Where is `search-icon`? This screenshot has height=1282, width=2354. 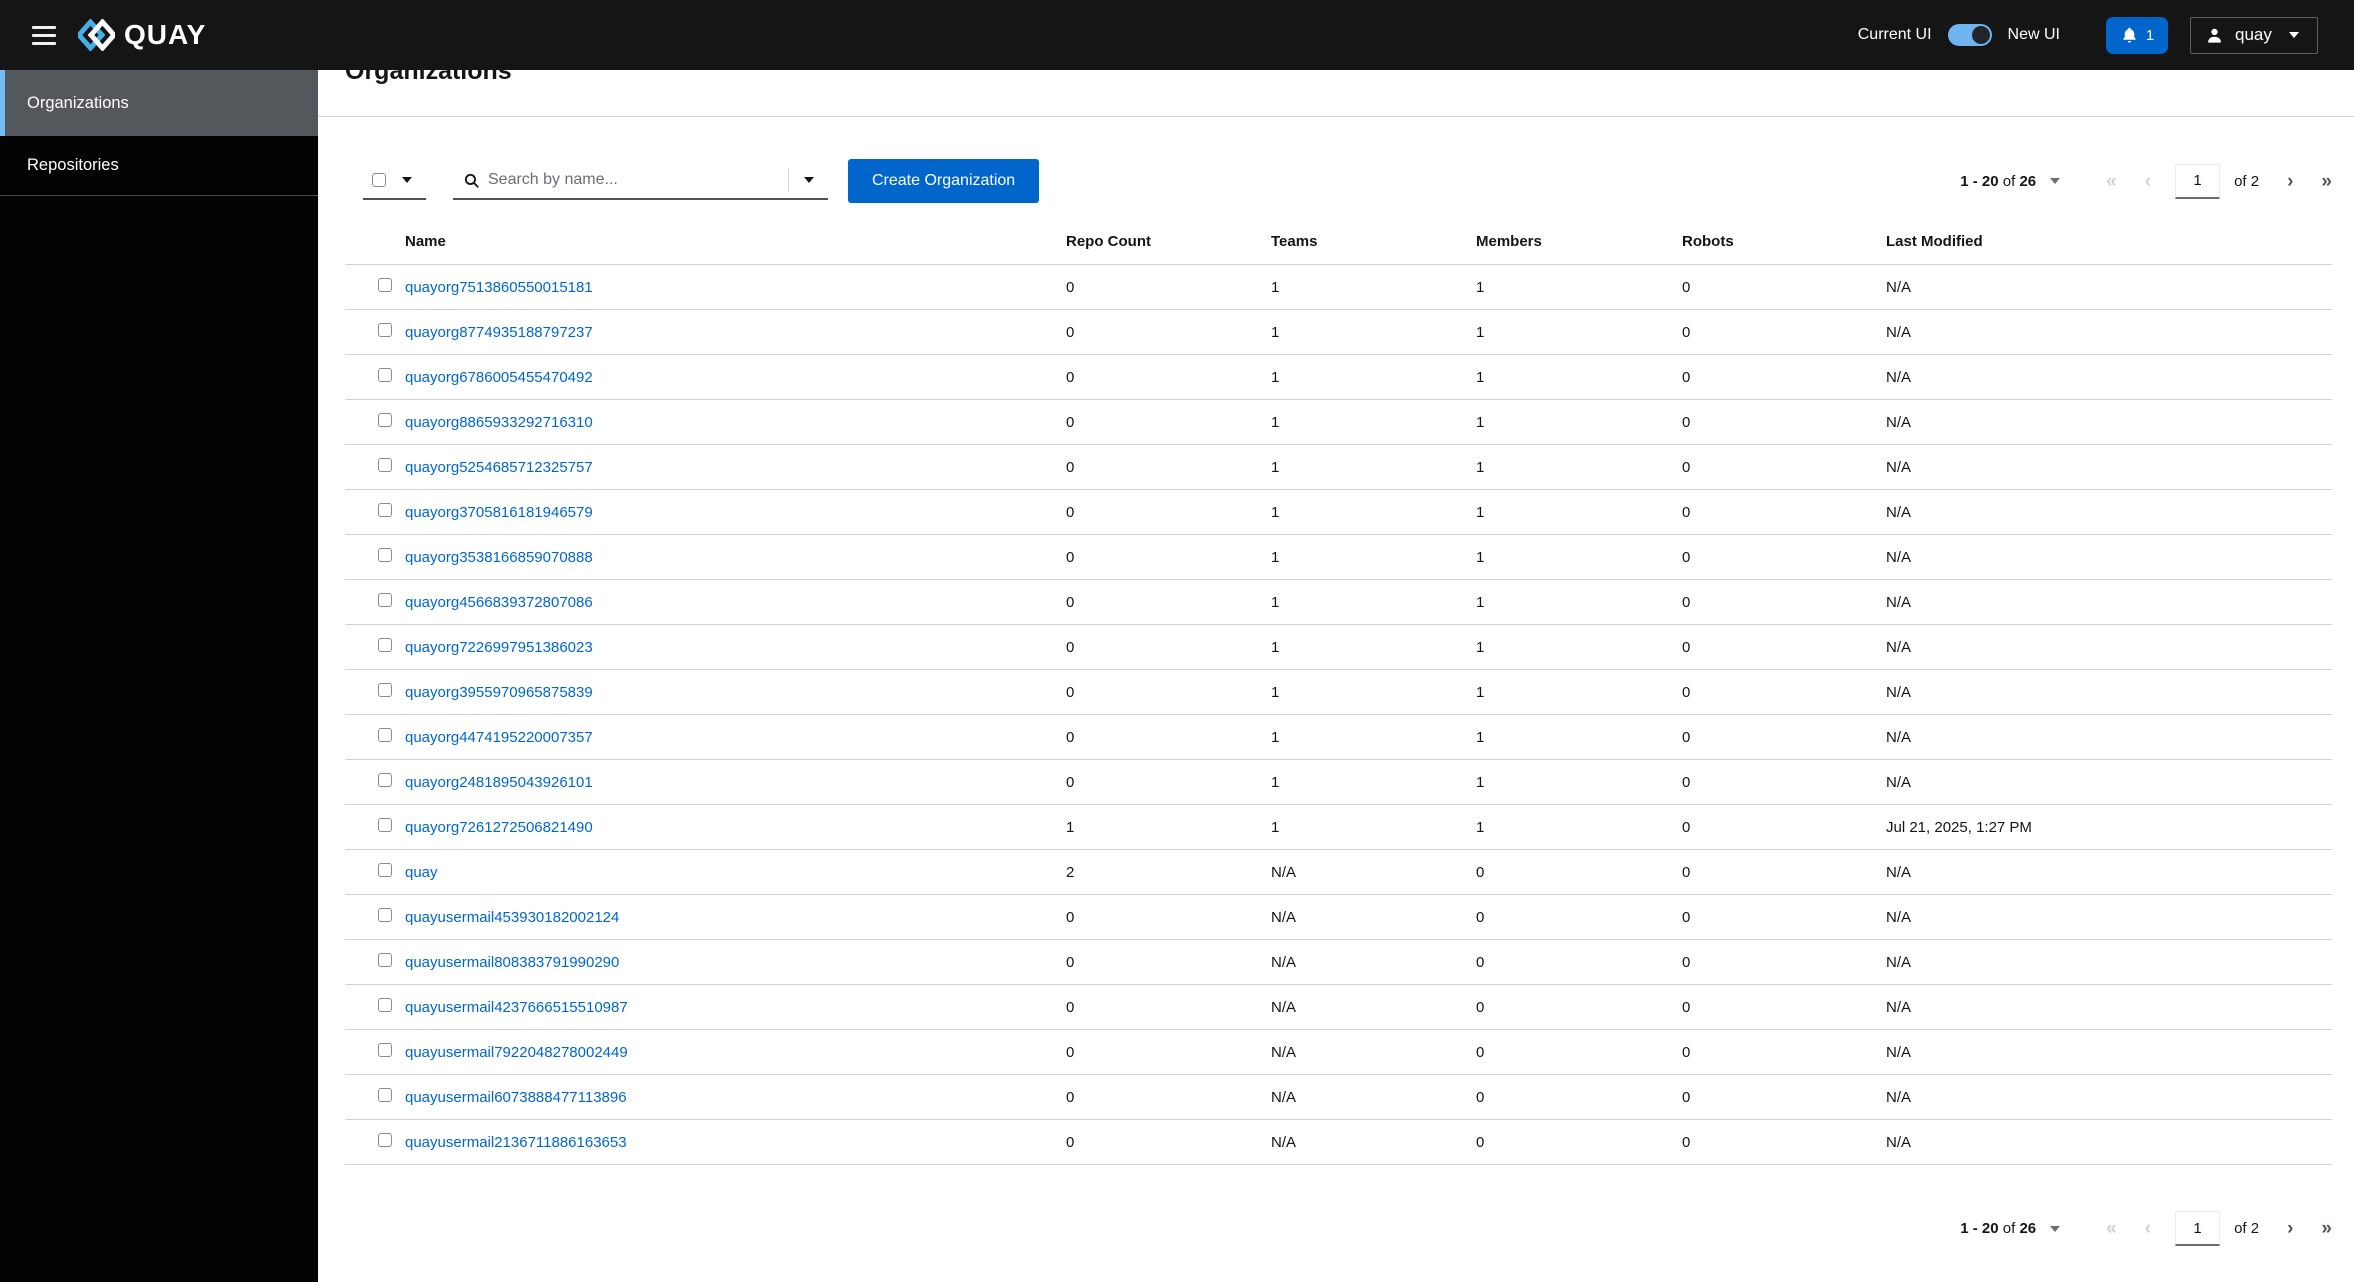
search-icon is located at coordinates (471, 180).